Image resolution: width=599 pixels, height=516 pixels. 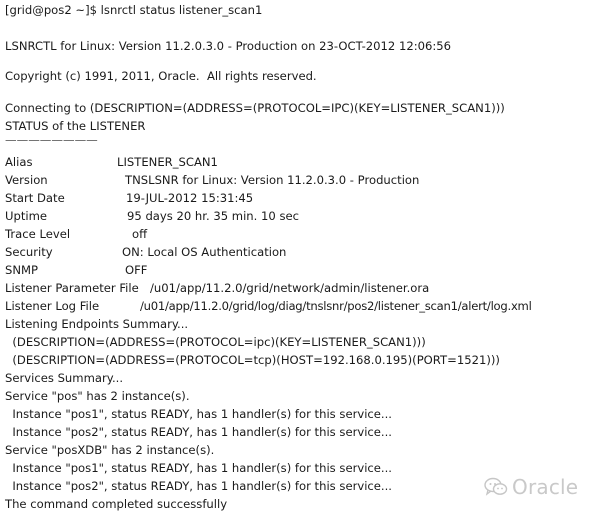 I want to click on field-value: 95 days 20 hr. 35 min. 10 sec, so click(x=213, y=216).